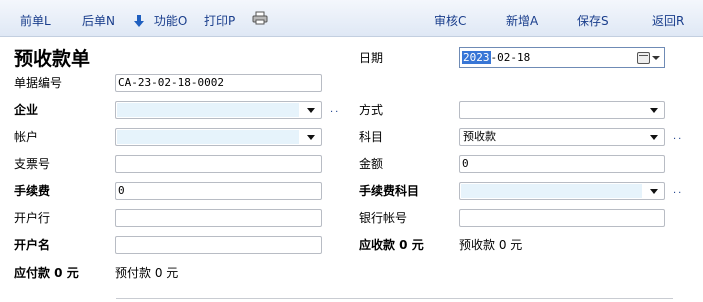  Describe the element at coordinates (678, 190) in the screenshot. I see `fee-subject-more-button: ..` at that location.